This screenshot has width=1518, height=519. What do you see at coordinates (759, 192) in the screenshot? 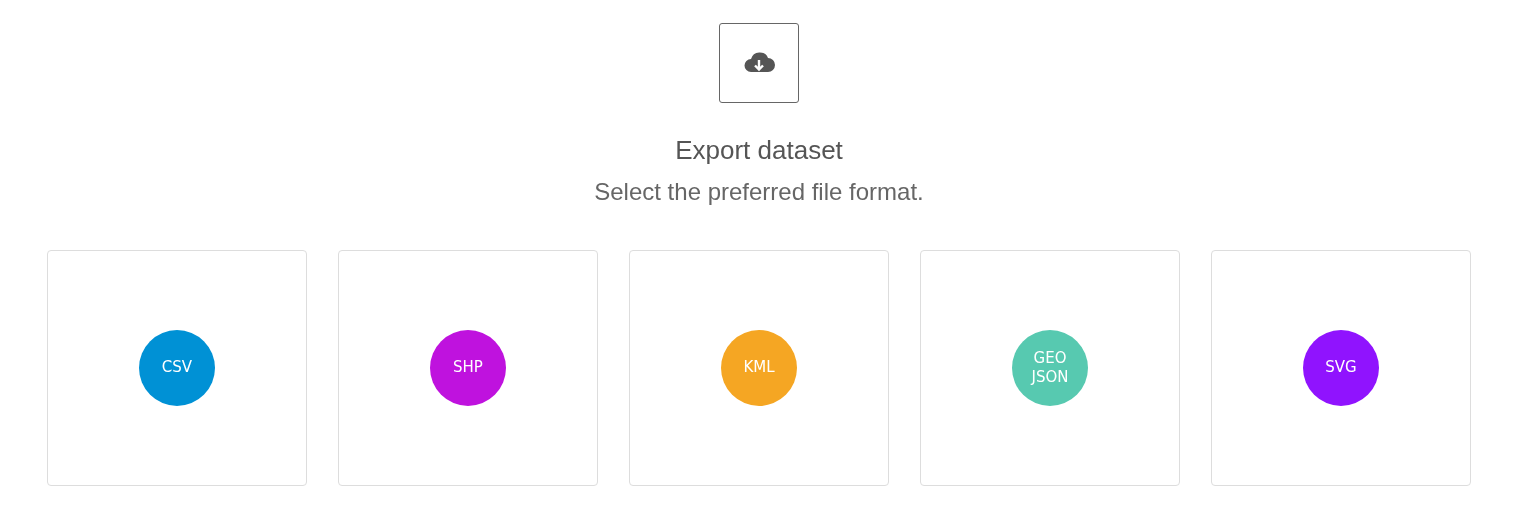
I see `dialog-subtitle: Select the preferred file format.` at bounding box center [759, 192].